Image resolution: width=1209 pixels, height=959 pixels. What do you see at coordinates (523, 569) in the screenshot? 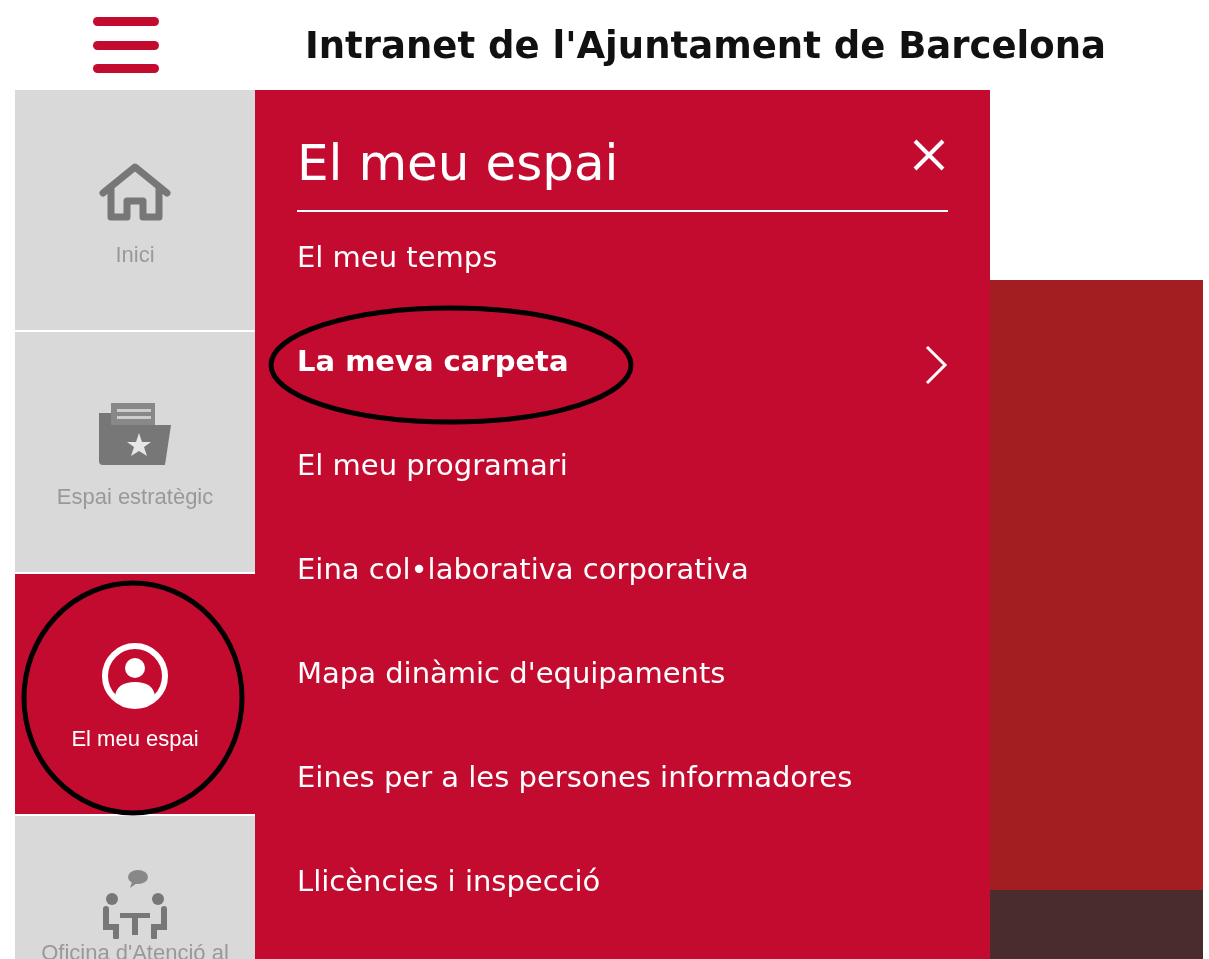
I see `menu-link: Eina col•laborativa corporativa` at bounding box center [523, 569].